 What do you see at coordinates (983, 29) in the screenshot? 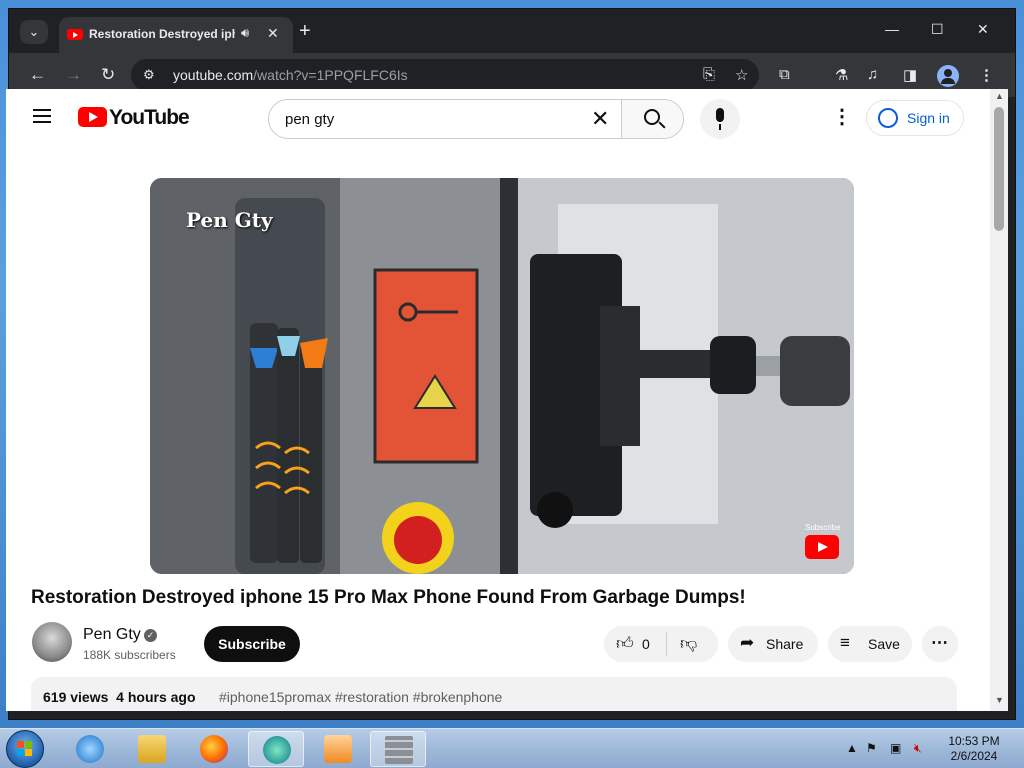
I see `close-window-button: ✕` at bounding box center [983, 29].